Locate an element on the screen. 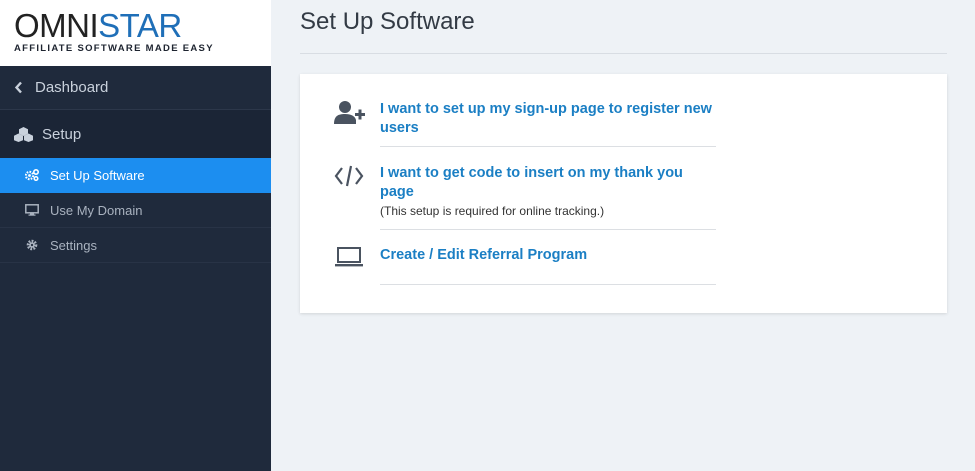 The image size is (975, 471). laptop-icon is located at coordinates (357, 265).